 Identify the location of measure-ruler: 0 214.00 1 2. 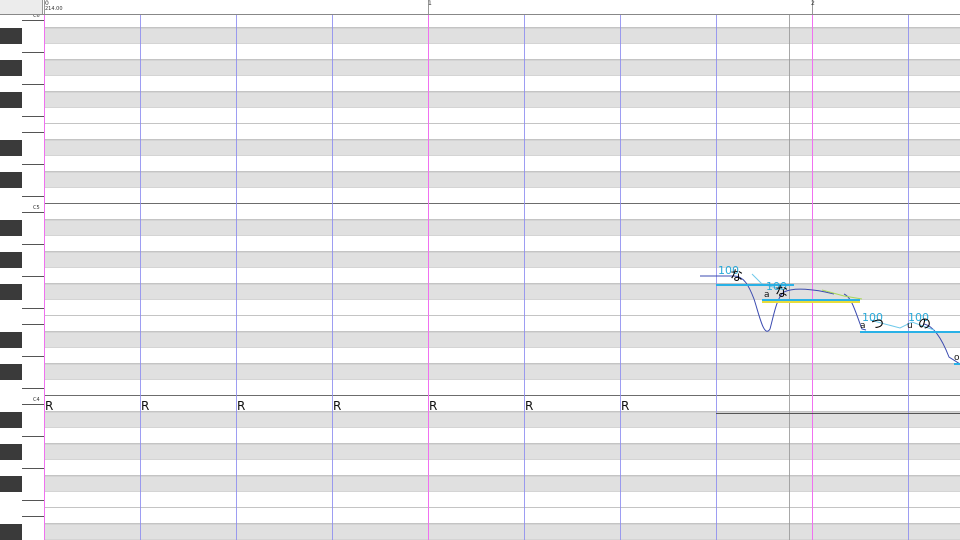
(480, 7).